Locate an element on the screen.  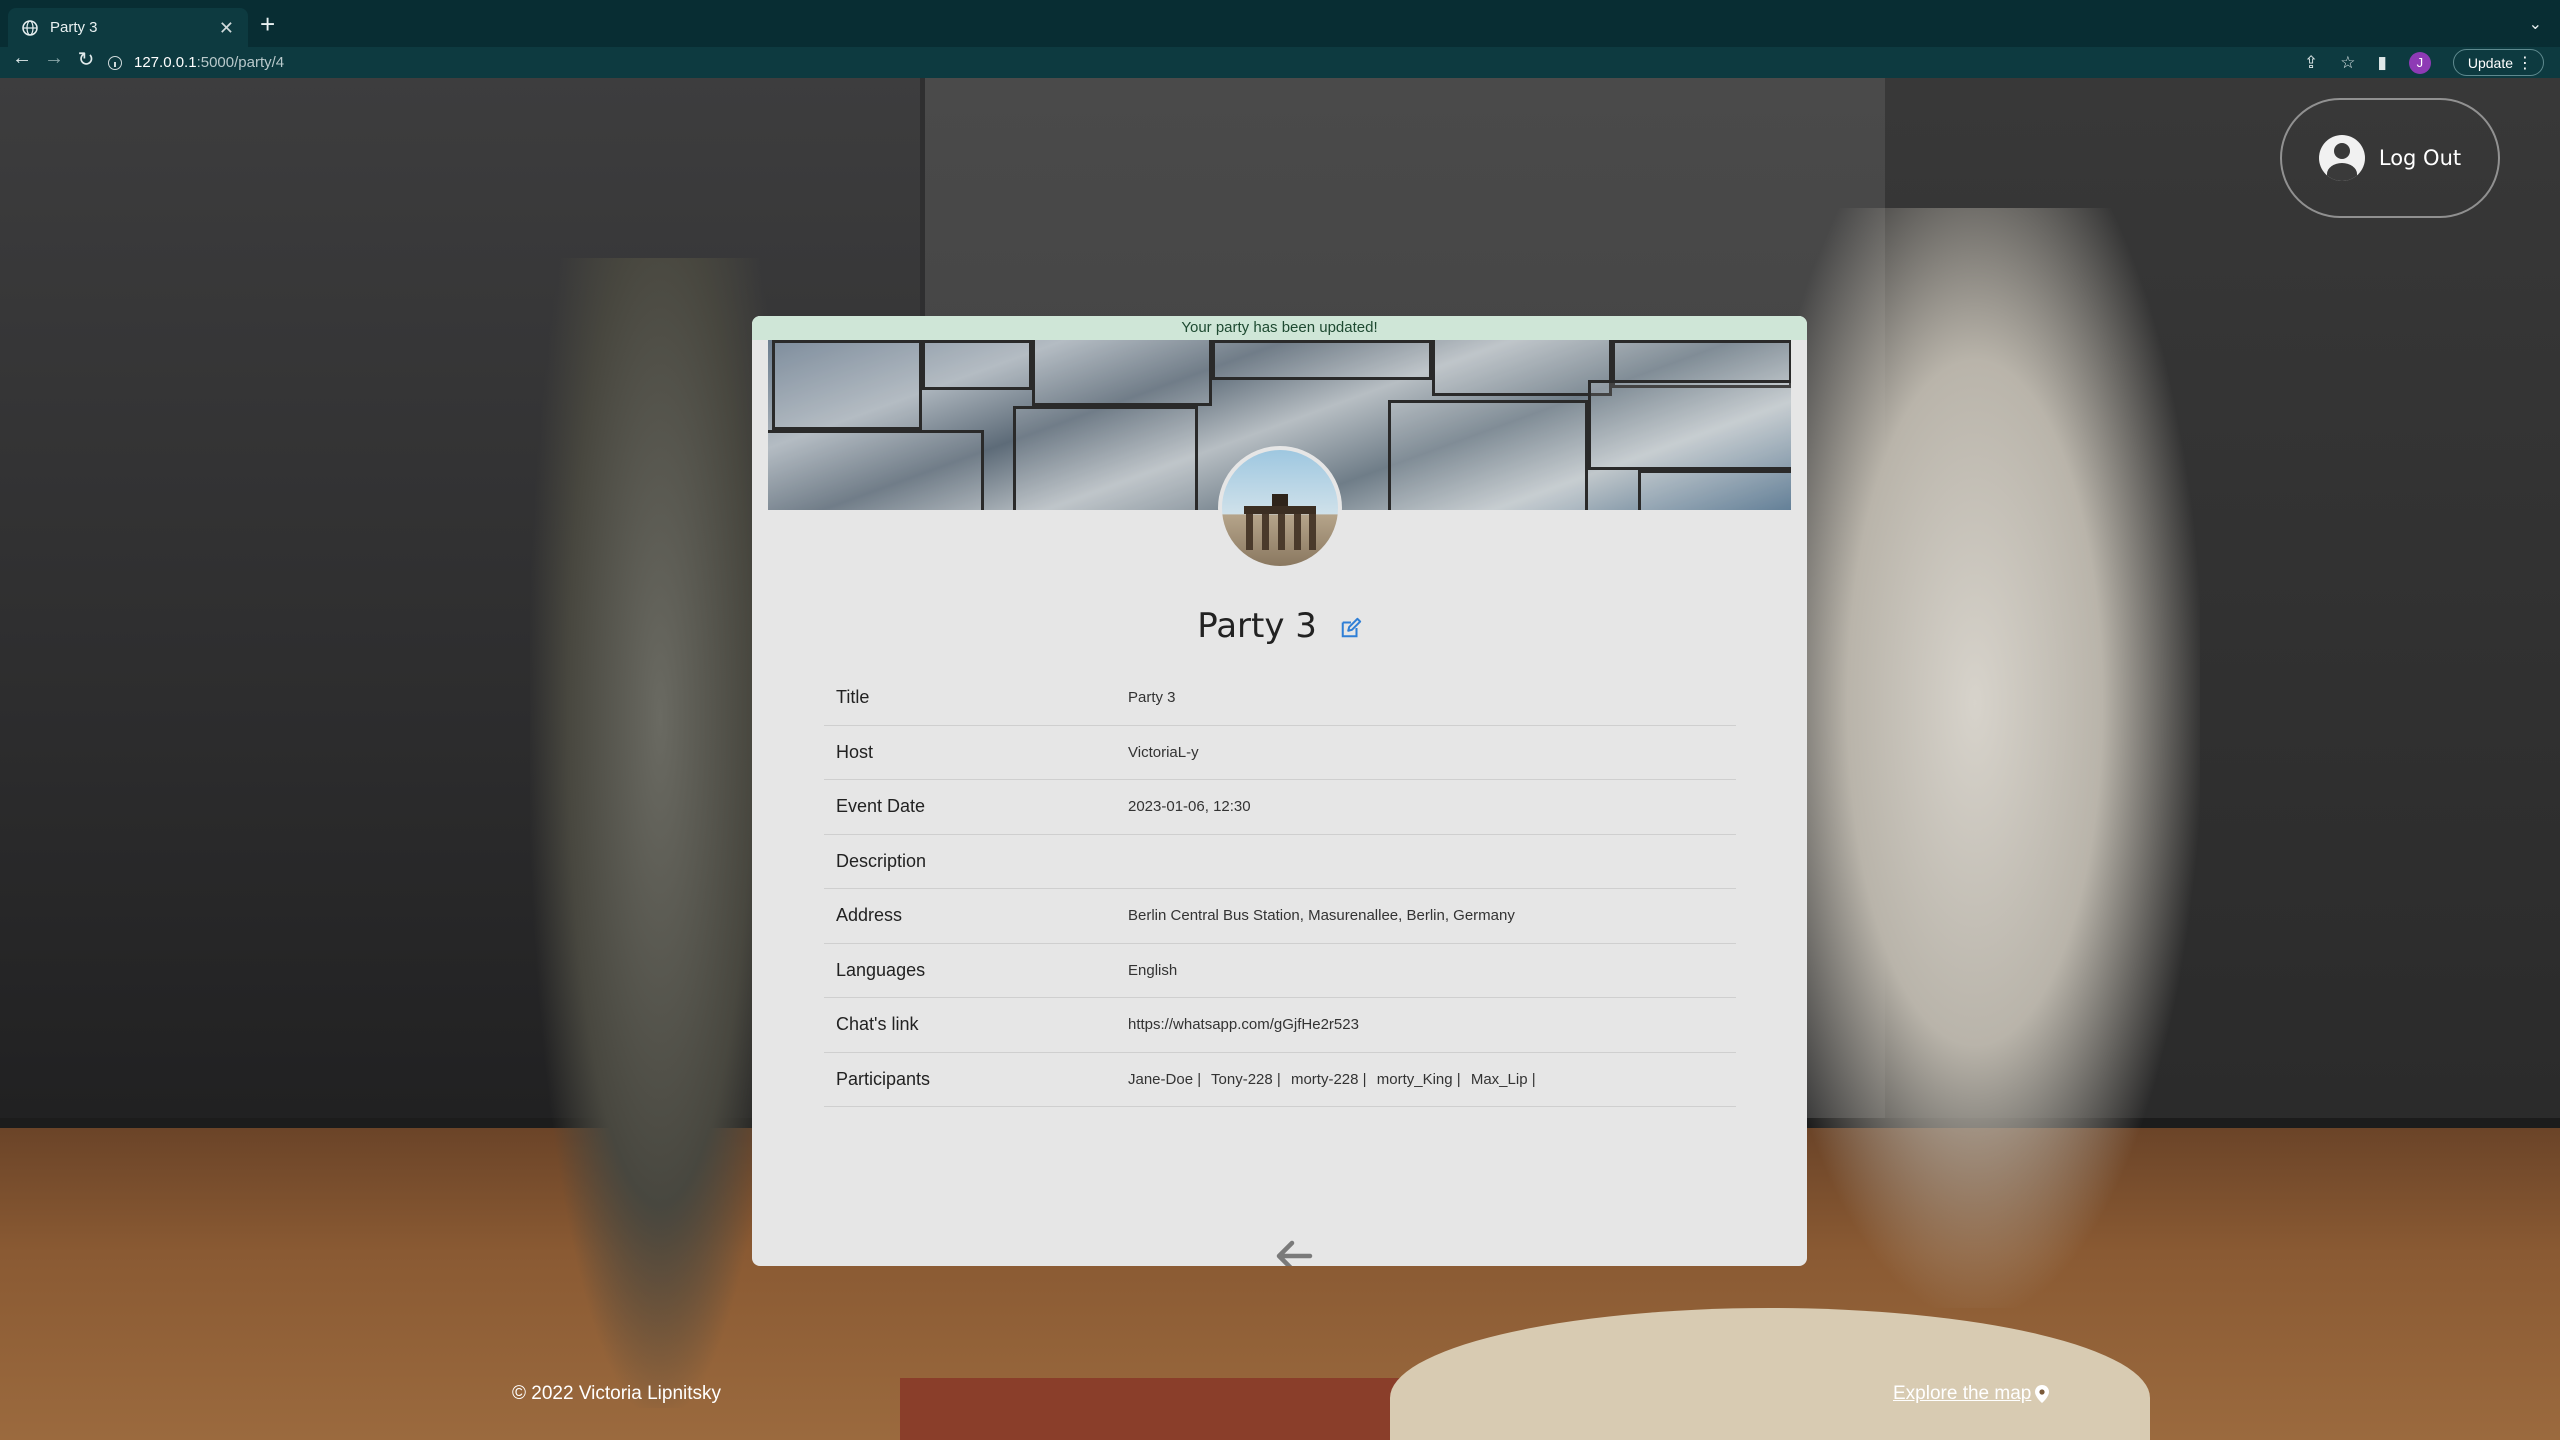
url-path: :5000/party/4 is located at coordinates (240, 62).